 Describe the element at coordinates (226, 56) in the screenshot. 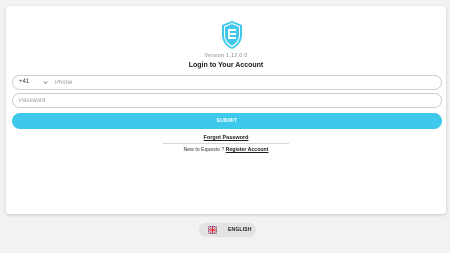

I see `app-version: Version 1.12.0.0` at that location.